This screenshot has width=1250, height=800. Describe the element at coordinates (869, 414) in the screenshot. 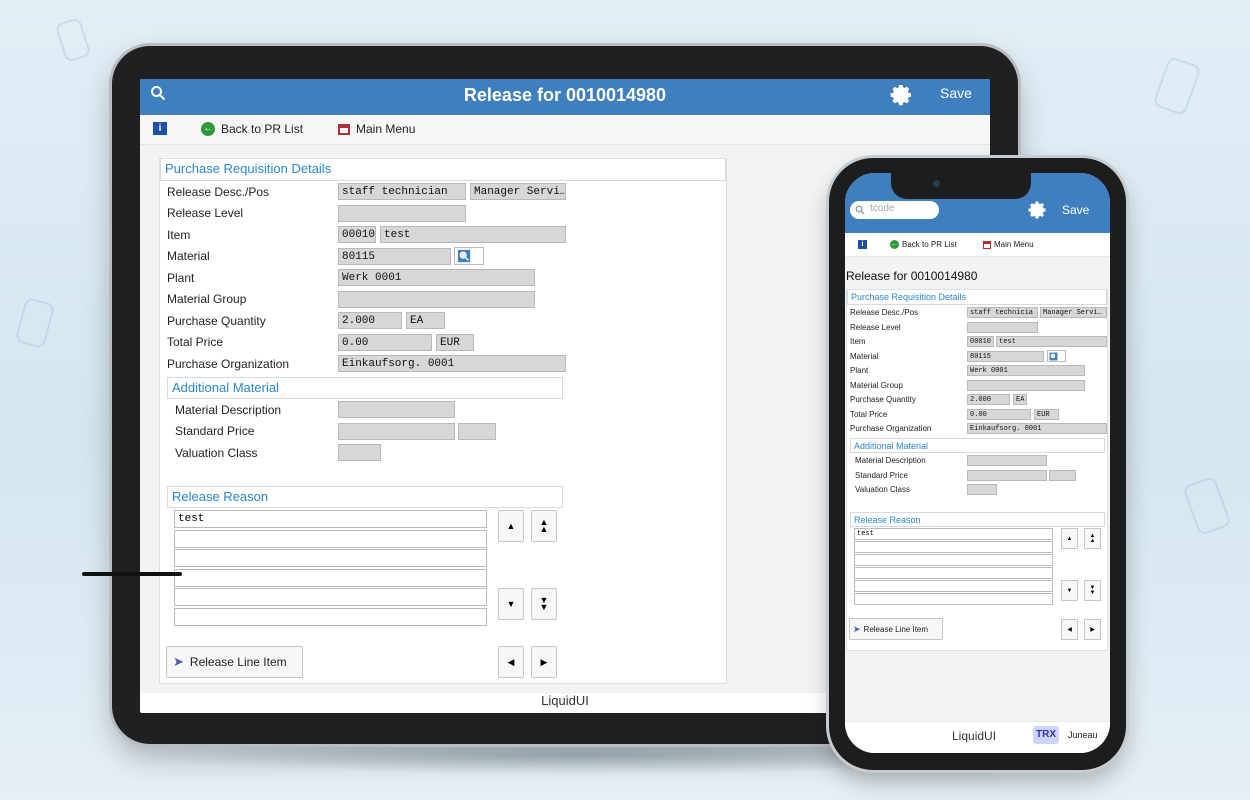

I see `total-price-label: Total Price` at that location.